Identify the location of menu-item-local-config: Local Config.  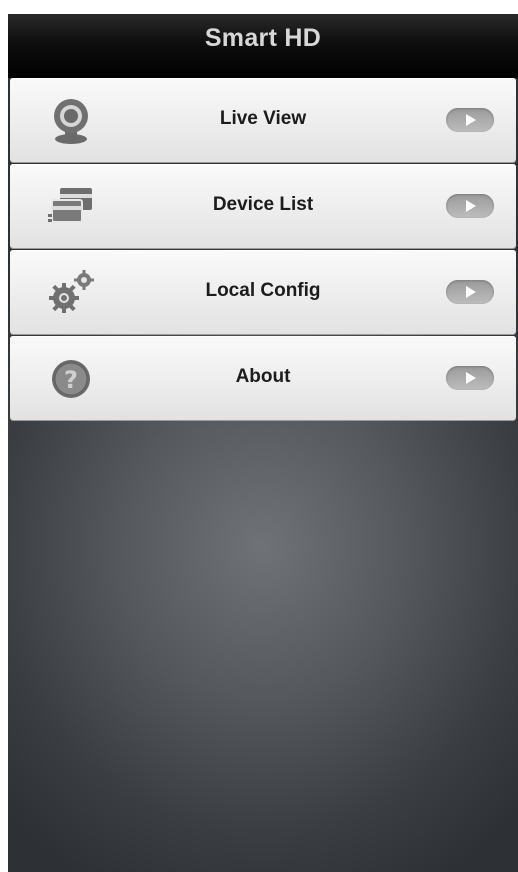
(263, 292).